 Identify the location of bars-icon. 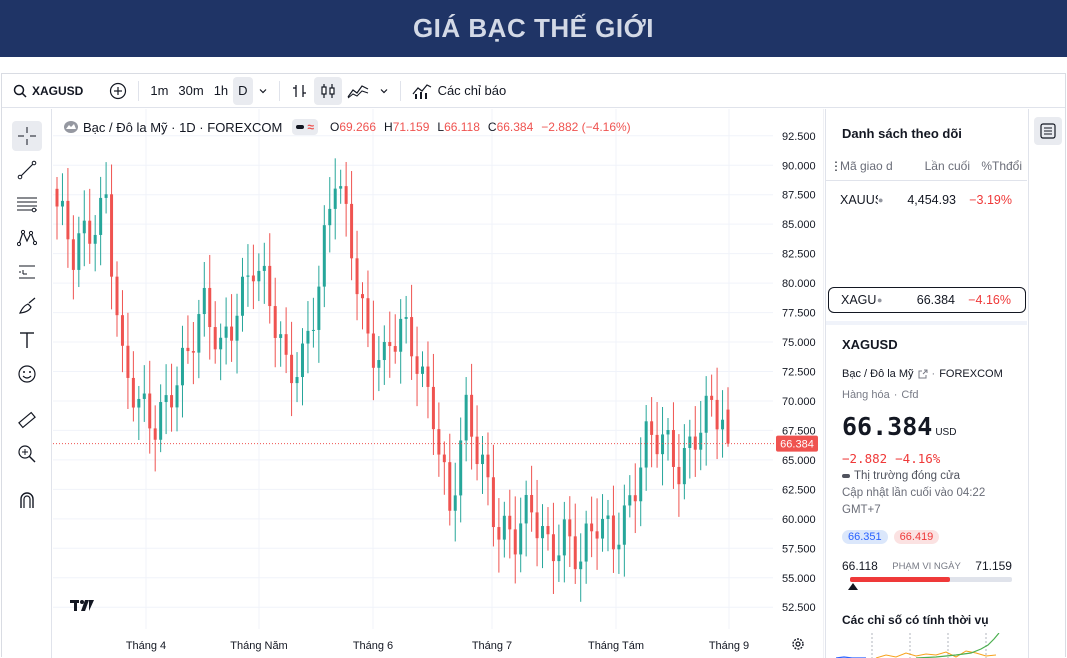
(299, 90).